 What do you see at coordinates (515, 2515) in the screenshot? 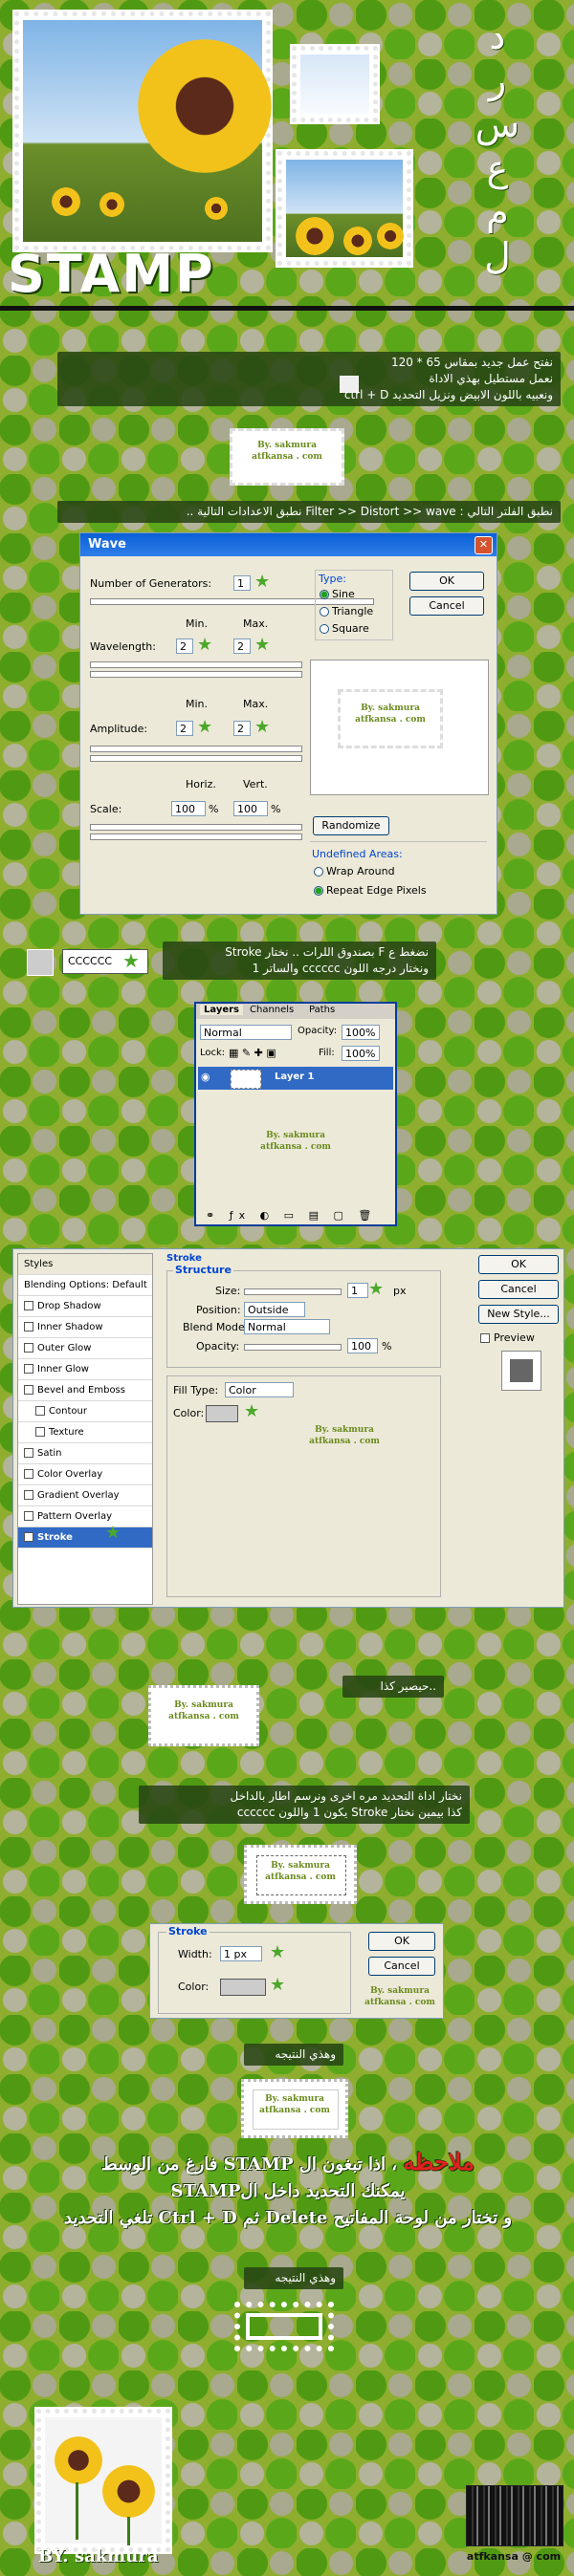
I see `barcode-icon` at bounding box center [515, 2515].